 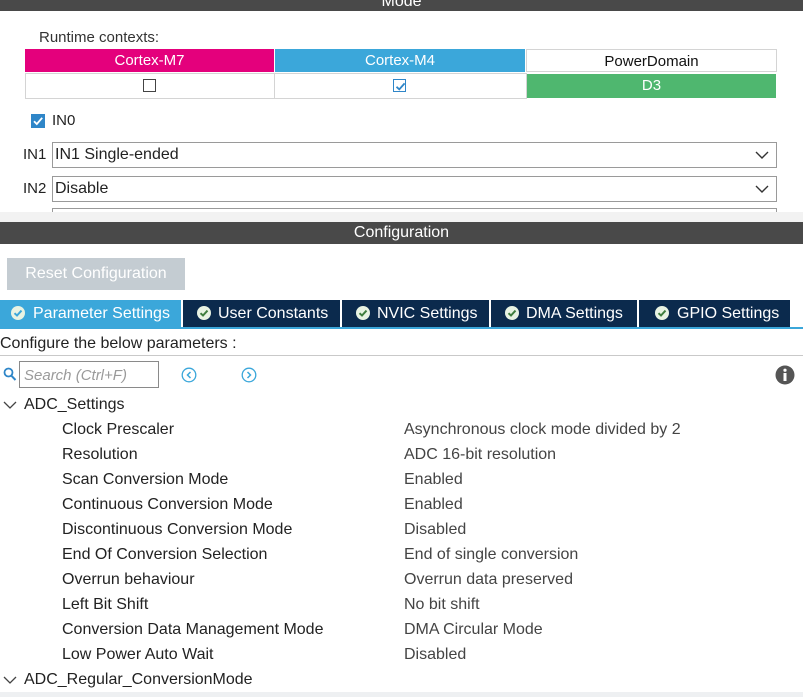 I want to click on tab-nvic-settings: NVIC Settings, so click(x=415, y=313).